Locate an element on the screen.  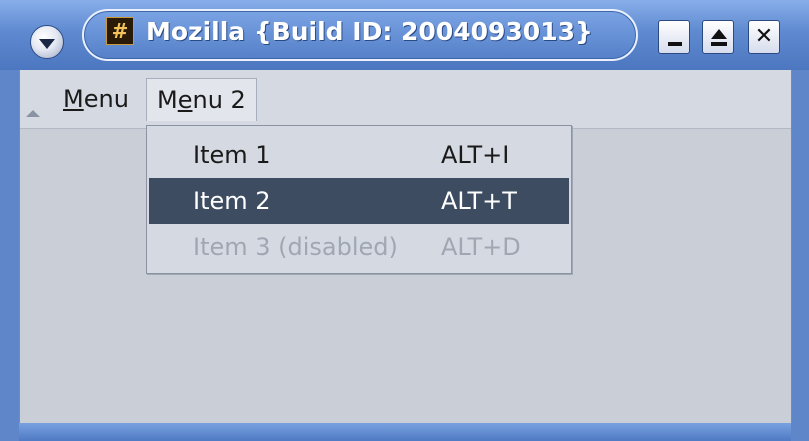
dropdown-item-3-disabled: Item 3 (disabled) ALT+D is located at coordinates (359, 247).